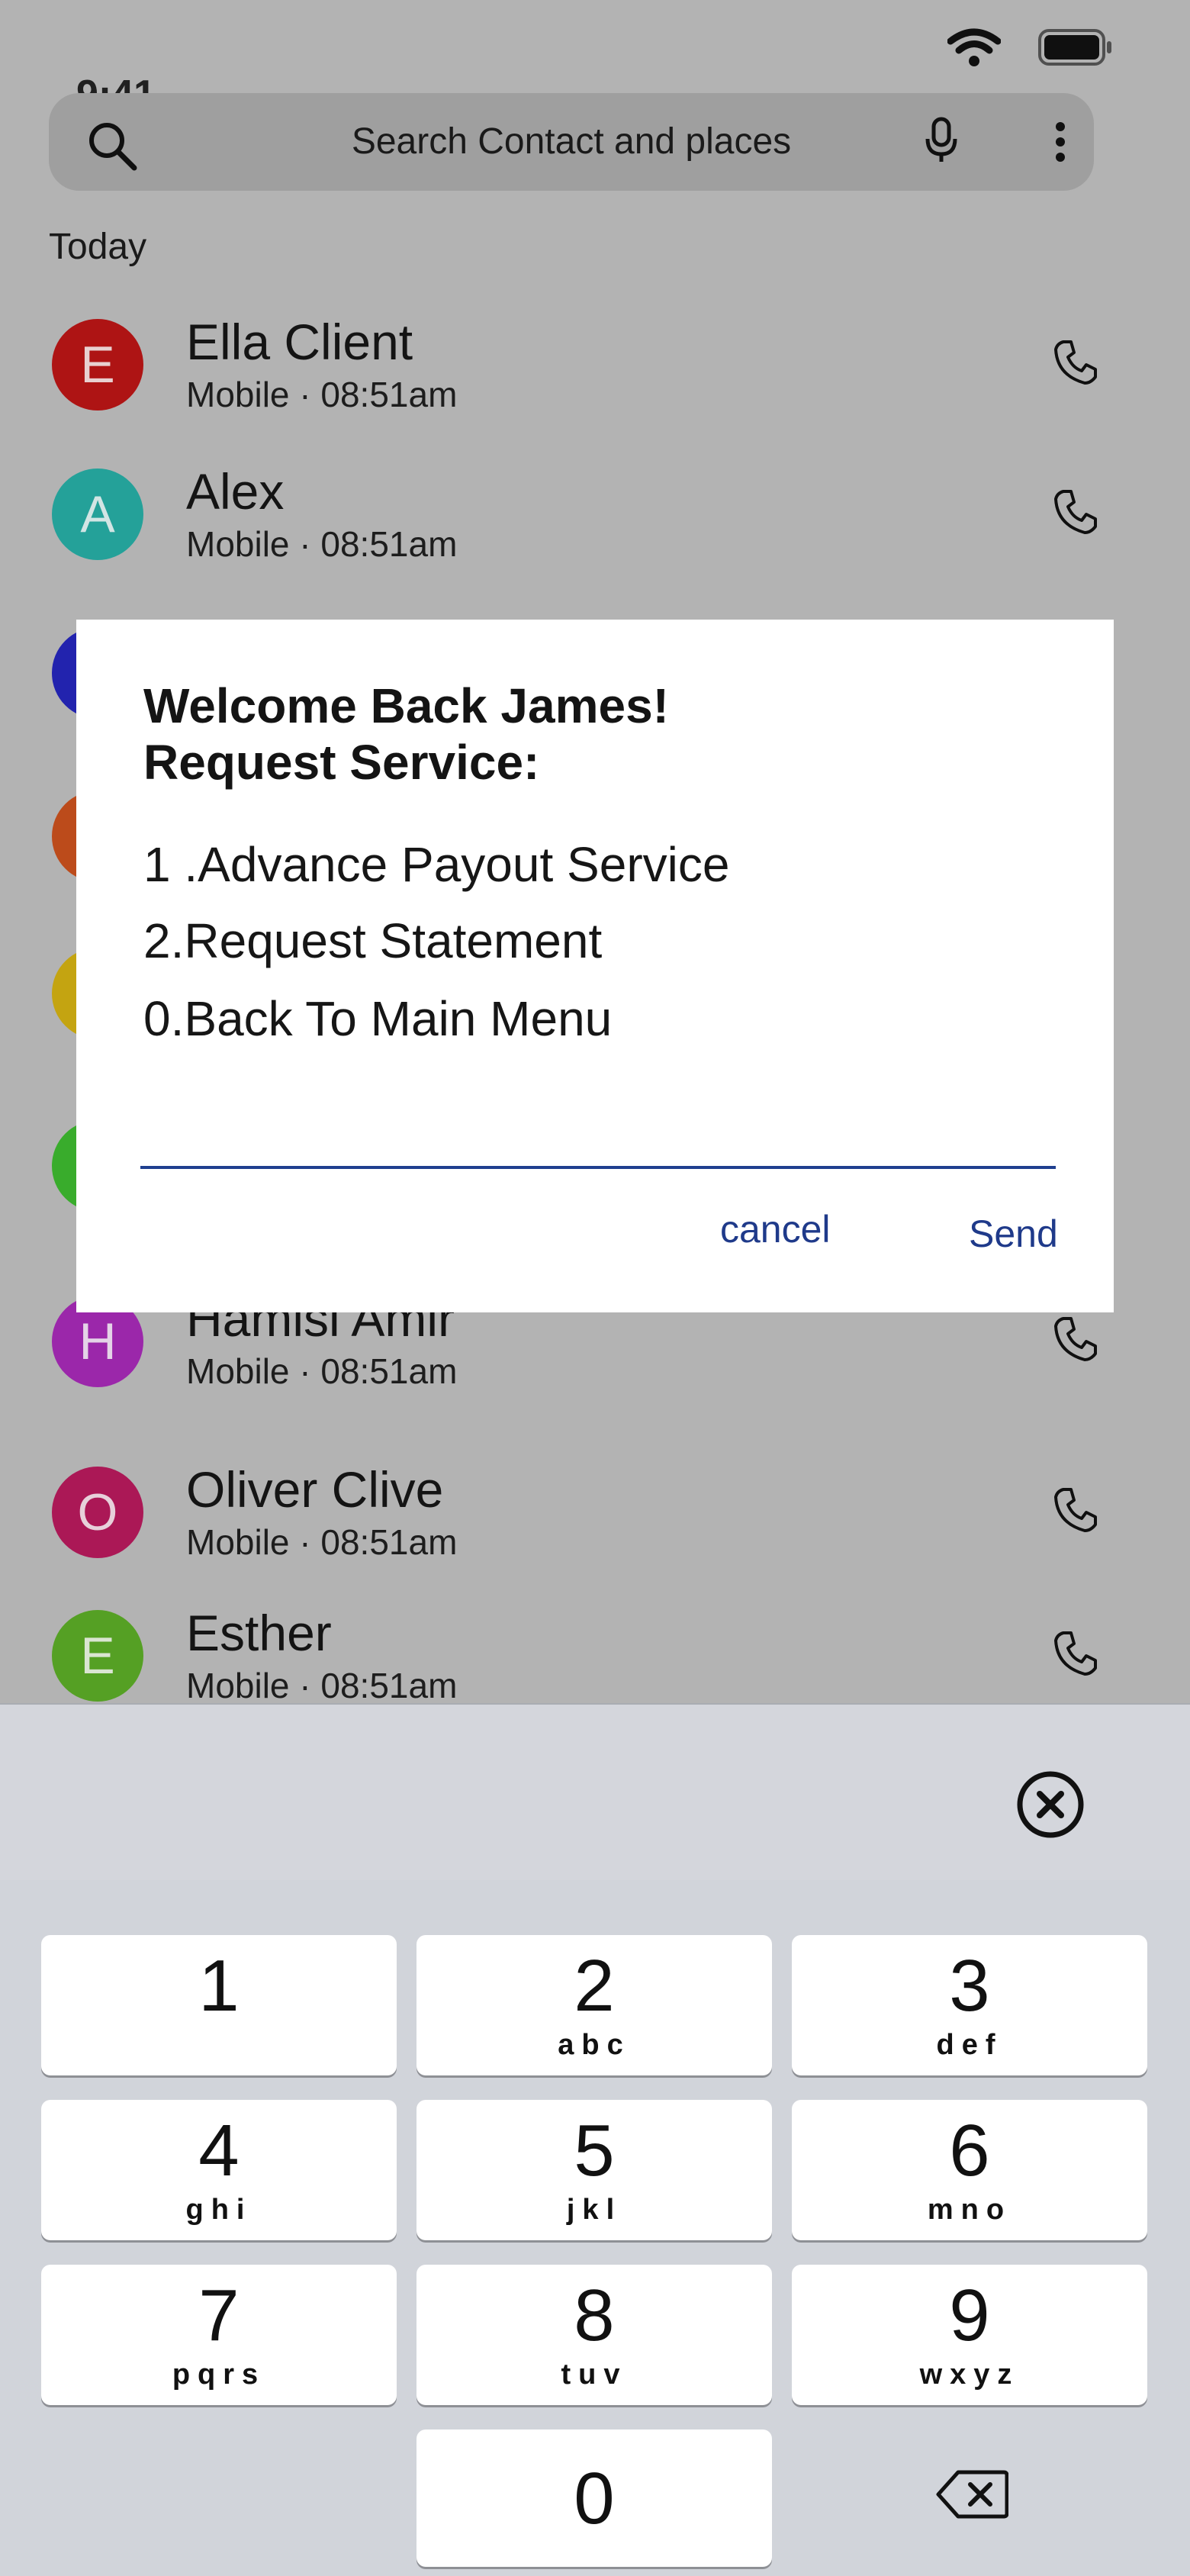 Image resolution: width=1190 pixels, height=2576 pixels. I want to click on key-digit: 6, so click(969, 2150).